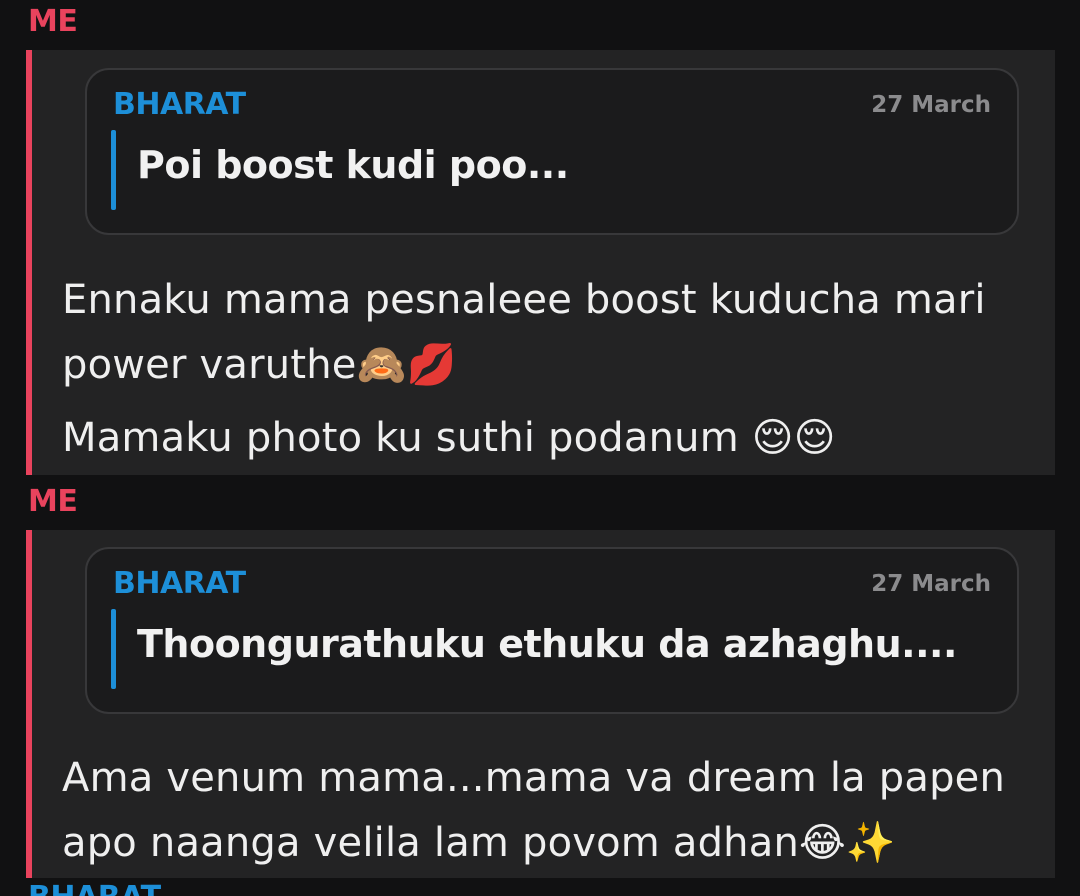 This screenshot has height=896, width=1080. What do you see at coordinates (94, 888) in the screenshot?
I see `sender-label: BHARAT` at bounding box center [94, 888].